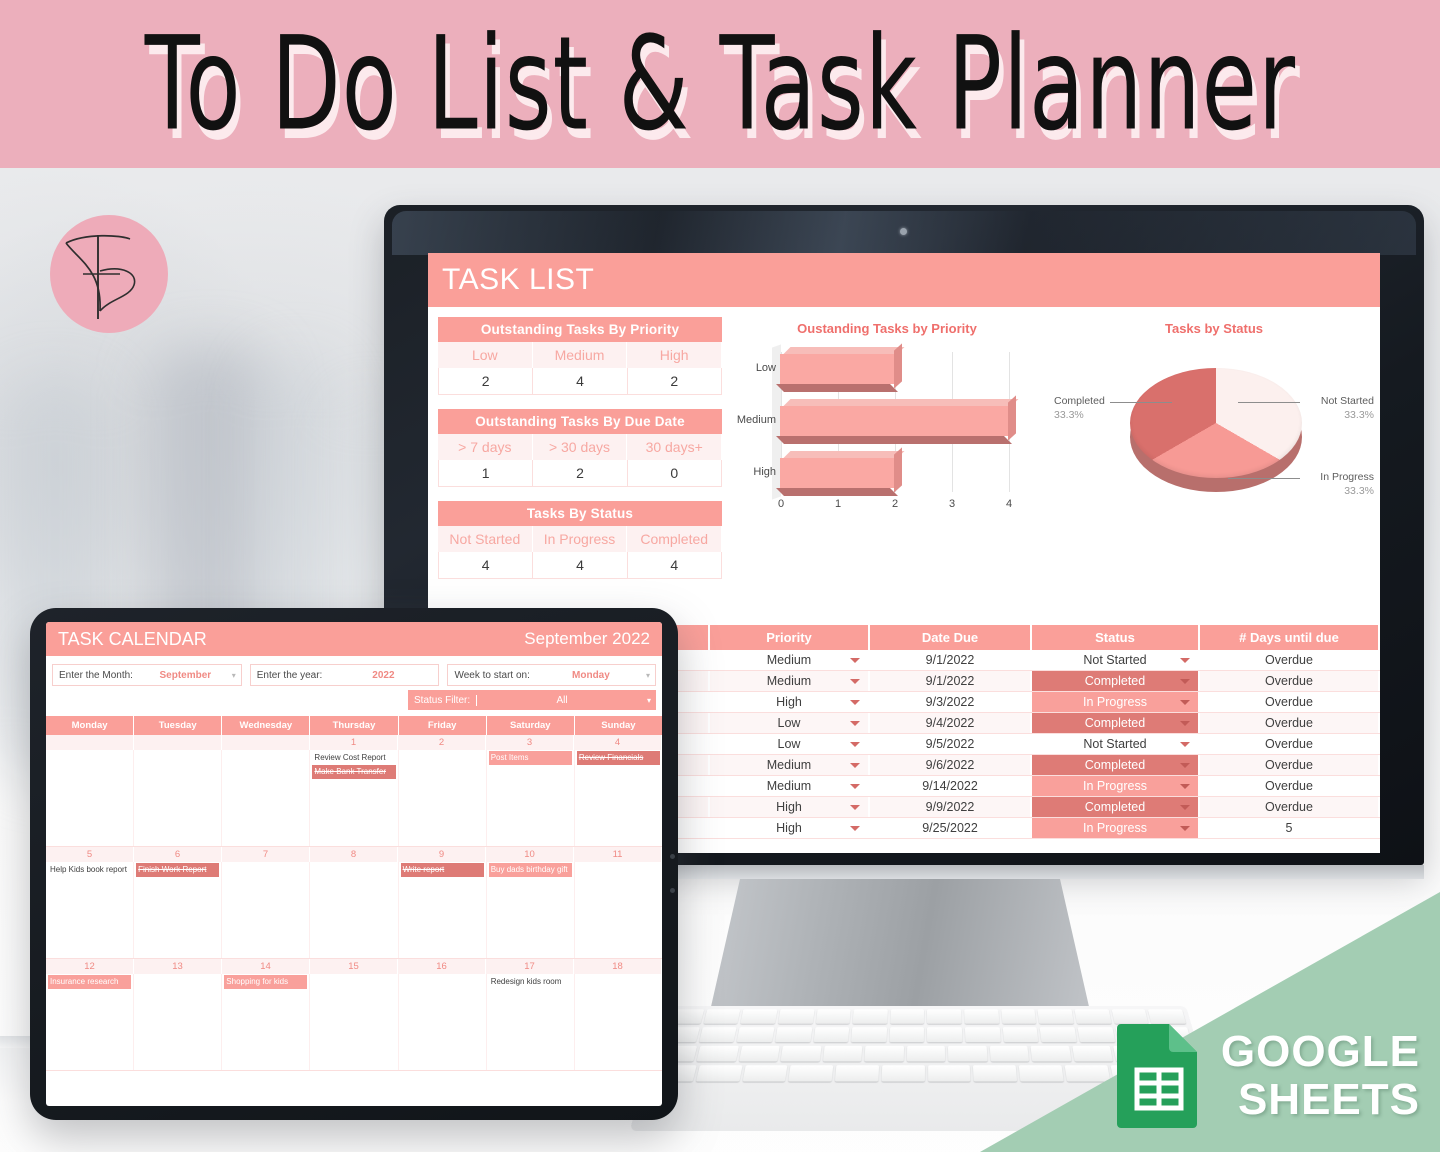 The width and height of the screenshot is (1440, 1152). I want to click on calendar-event: Review Cost Report, so click(353, 758).